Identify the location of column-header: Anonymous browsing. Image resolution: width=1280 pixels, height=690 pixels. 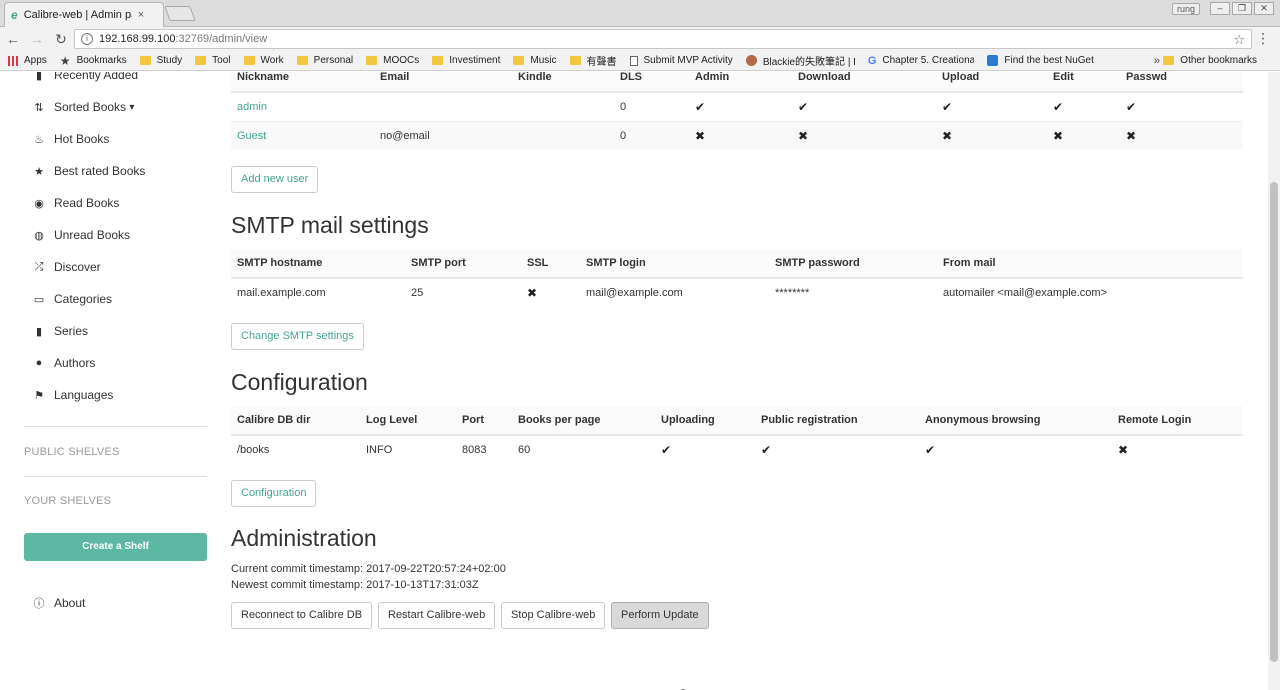
(1015, 421).